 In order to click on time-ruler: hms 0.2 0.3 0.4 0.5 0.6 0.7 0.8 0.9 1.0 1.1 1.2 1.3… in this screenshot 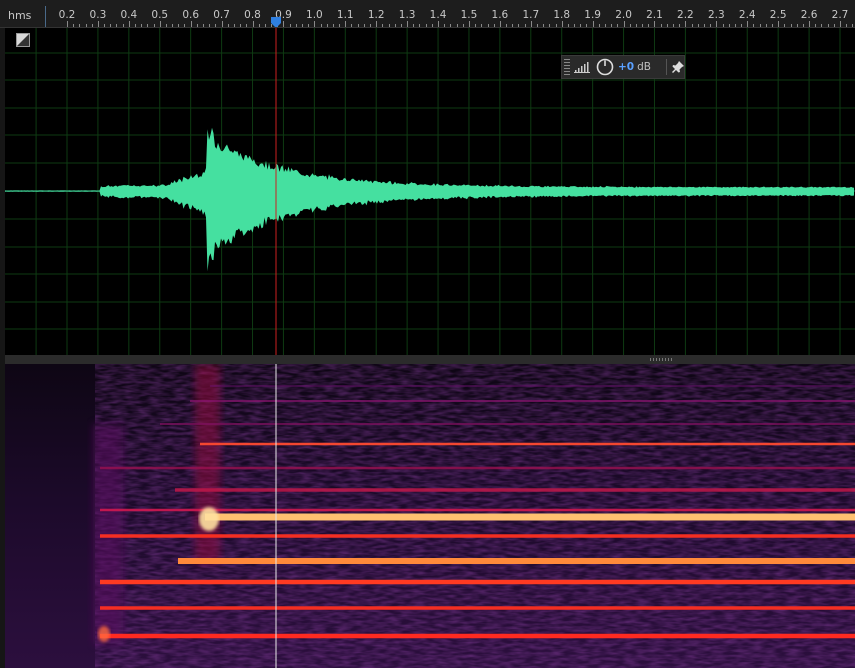, I will do `click(427, 14)`.